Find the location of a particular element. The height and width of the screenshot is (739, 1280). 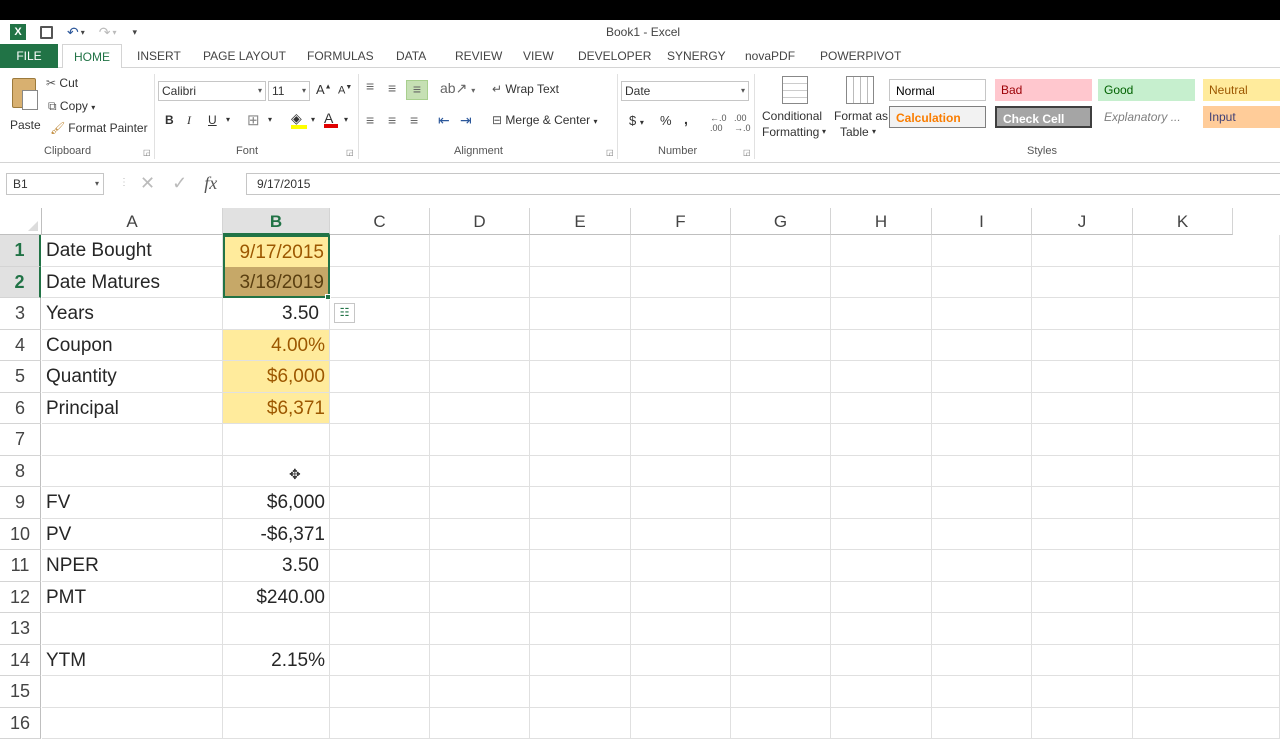

borders-icon: ⊞ is located at coordinates (253, 120).